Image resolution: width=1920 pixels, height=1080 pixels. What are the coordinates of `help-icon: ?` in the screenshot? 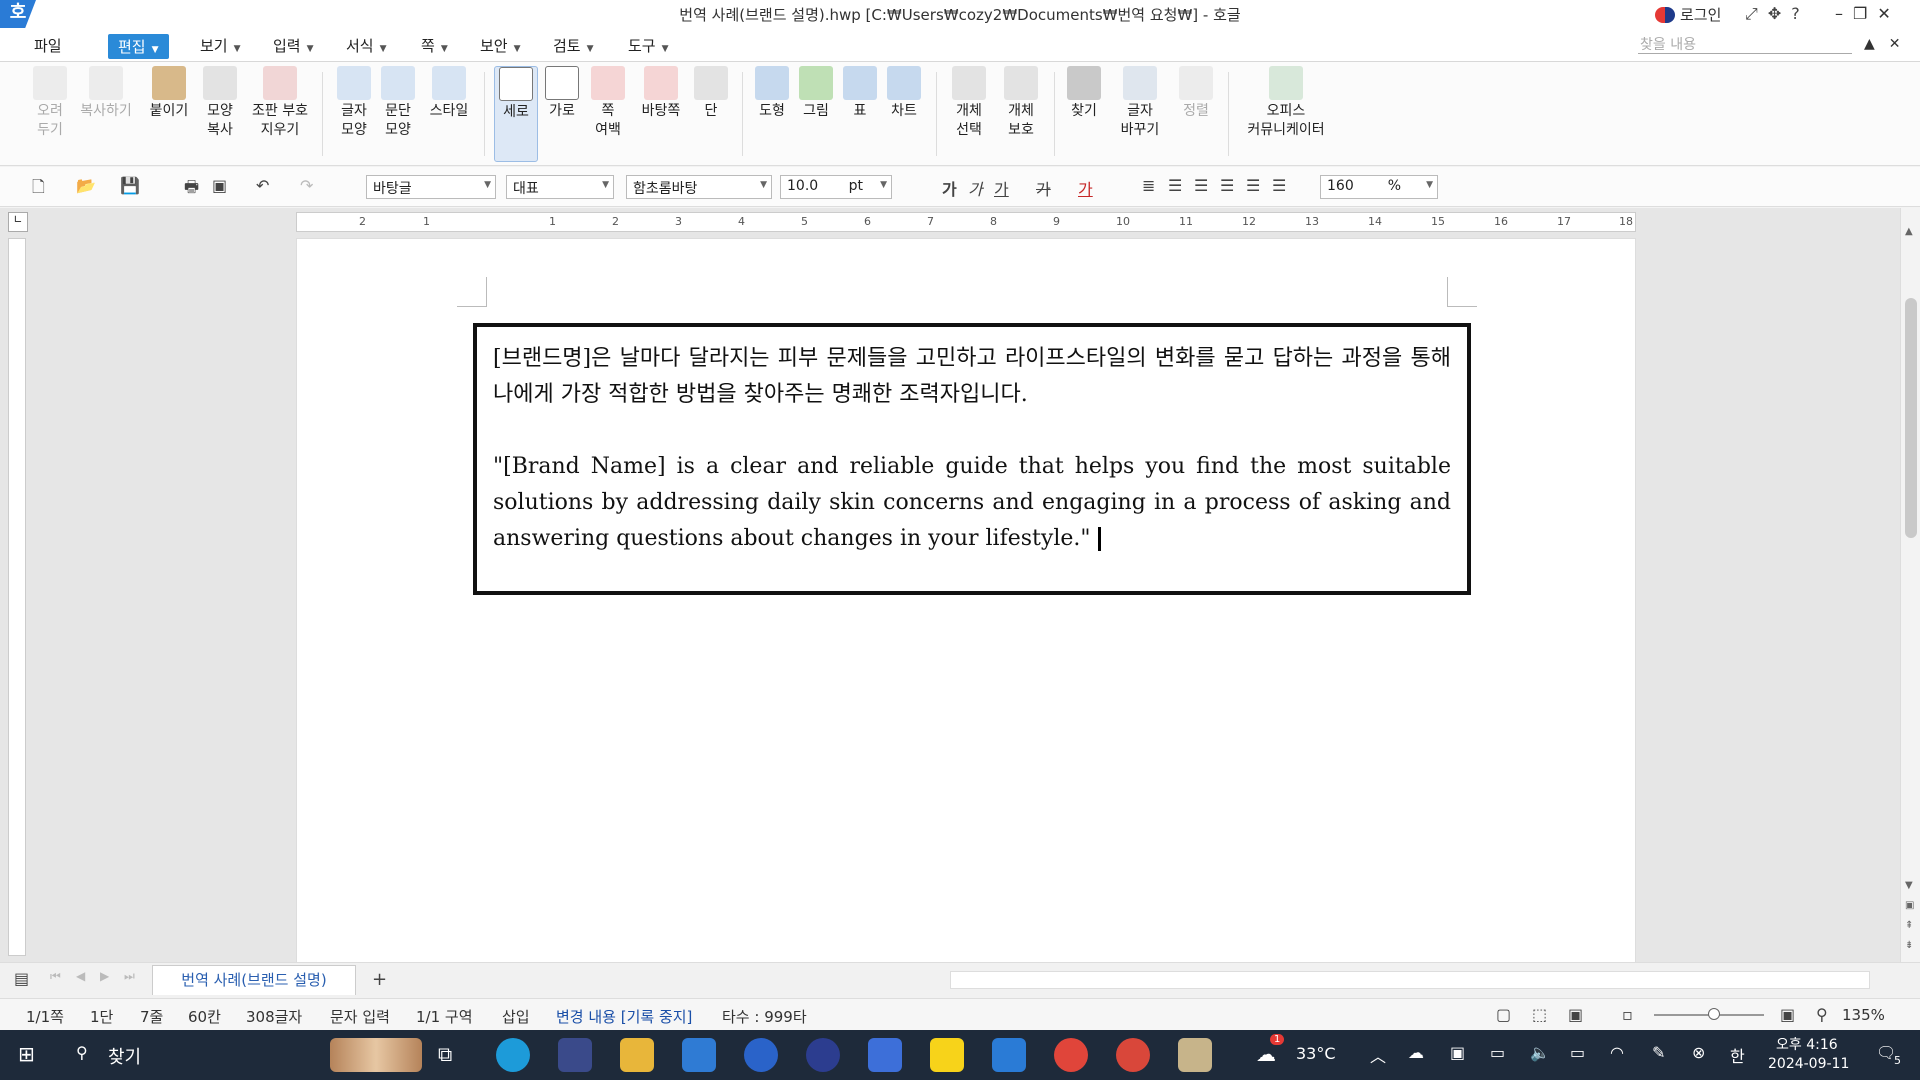 It's located at (1795, 14).